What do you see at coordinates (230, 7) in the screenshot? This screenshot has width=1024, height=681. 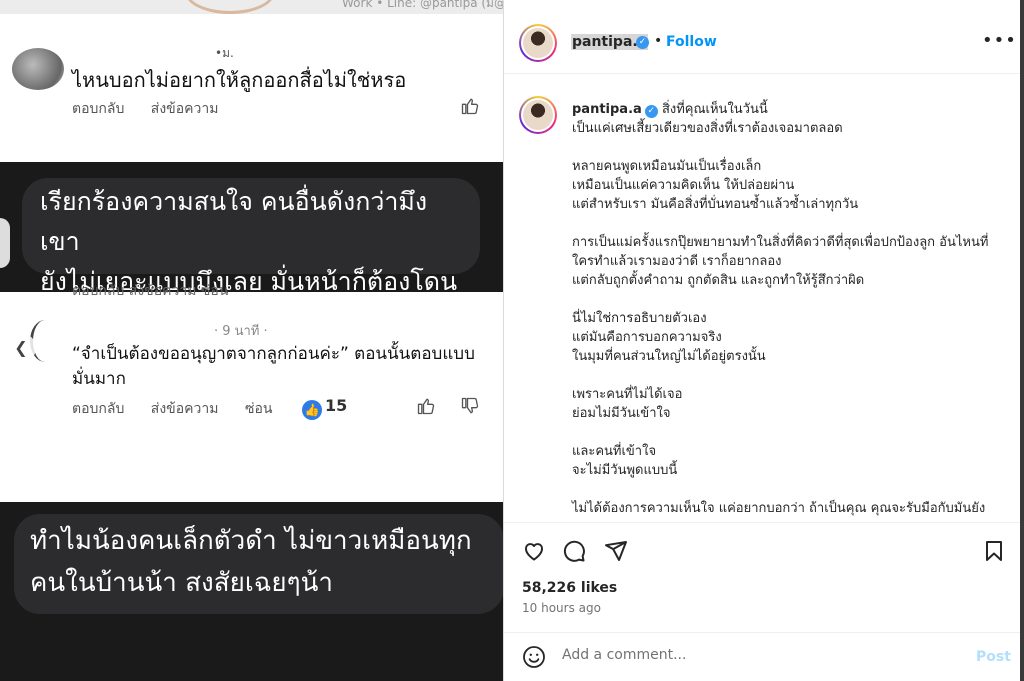 I see `media-circle-decoration` at bounding box center [230, 7].